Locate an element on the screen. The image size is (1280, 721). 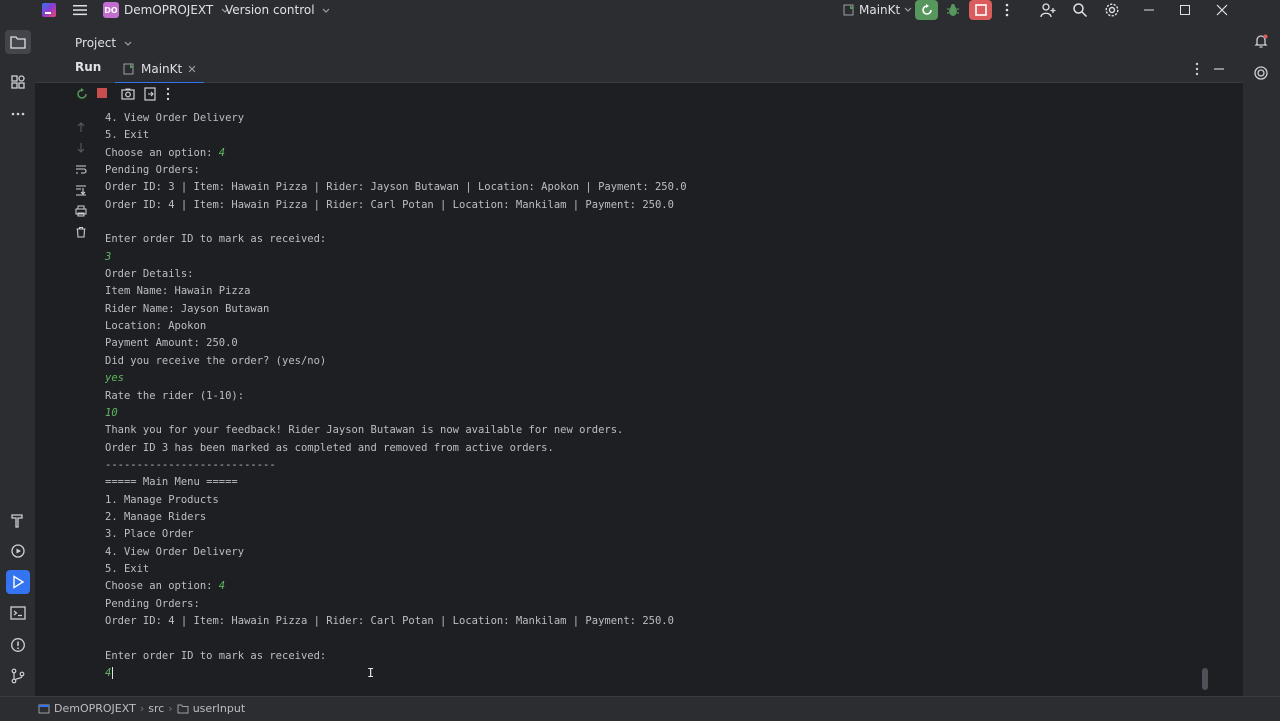
project-header: Project is located at coordinates (639, 38).